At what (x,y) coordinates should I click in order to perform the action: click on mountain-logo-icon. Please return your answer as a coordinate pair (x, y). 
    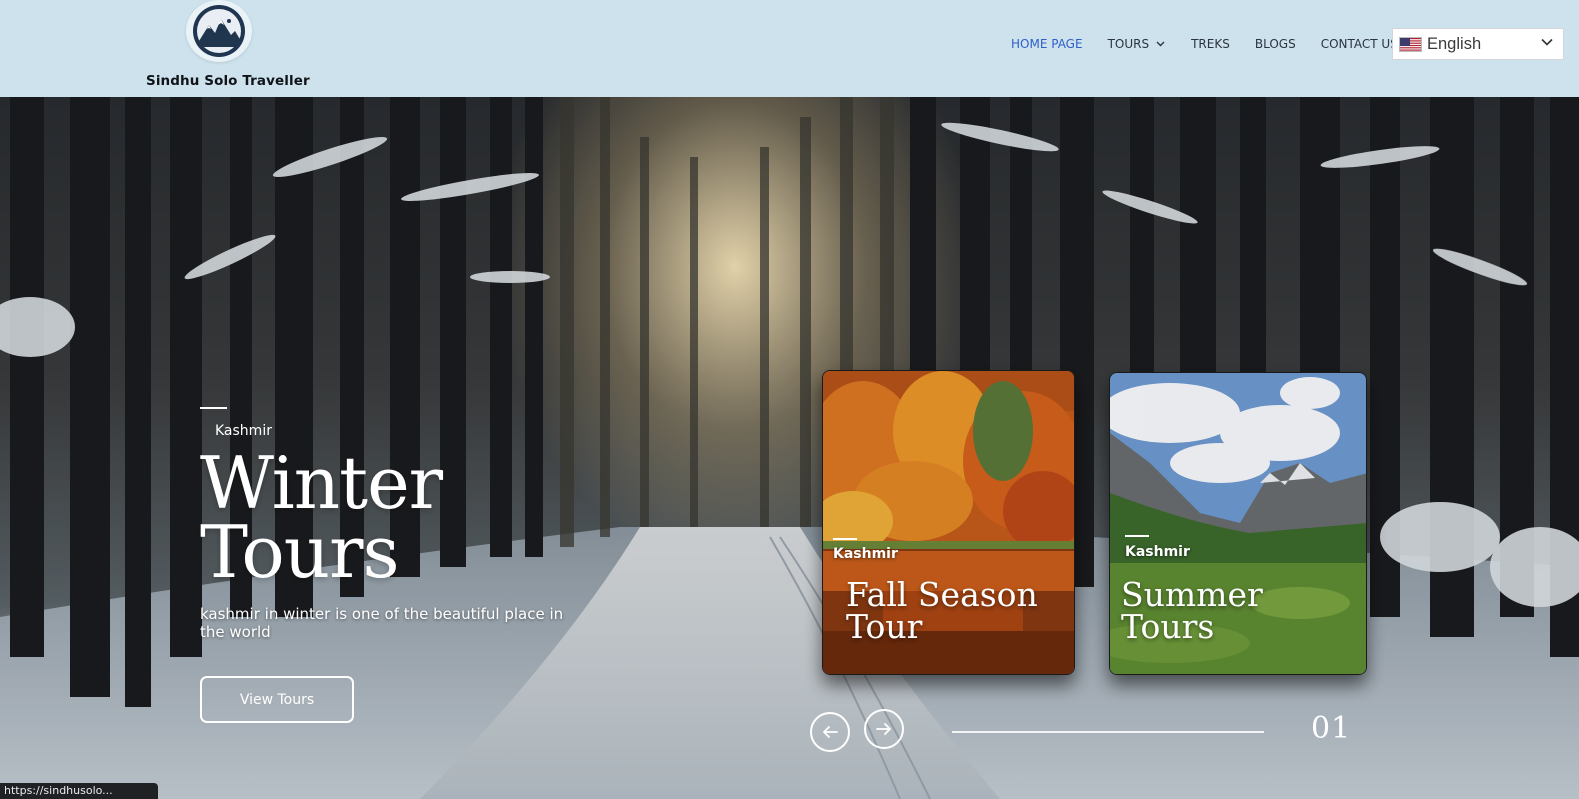
    Looking at the image, I should click on (219, 31).